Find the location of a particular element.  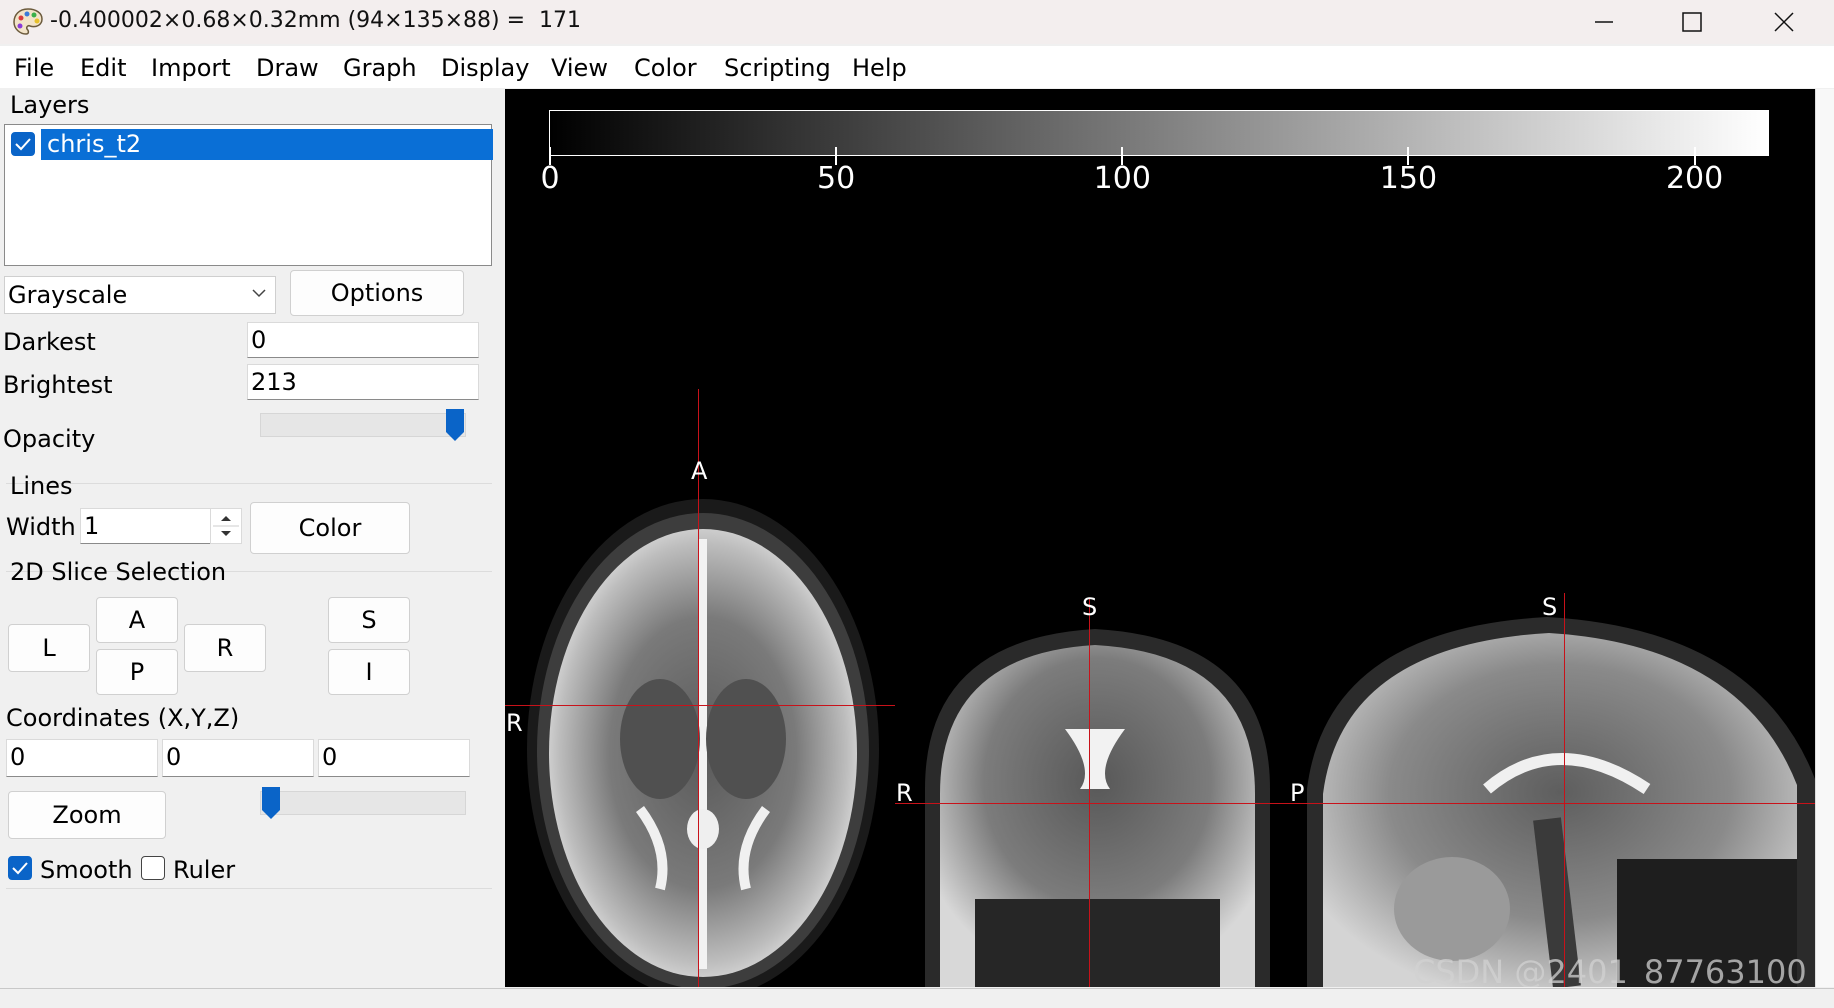

close-button is located at coordinates (1784, 22).